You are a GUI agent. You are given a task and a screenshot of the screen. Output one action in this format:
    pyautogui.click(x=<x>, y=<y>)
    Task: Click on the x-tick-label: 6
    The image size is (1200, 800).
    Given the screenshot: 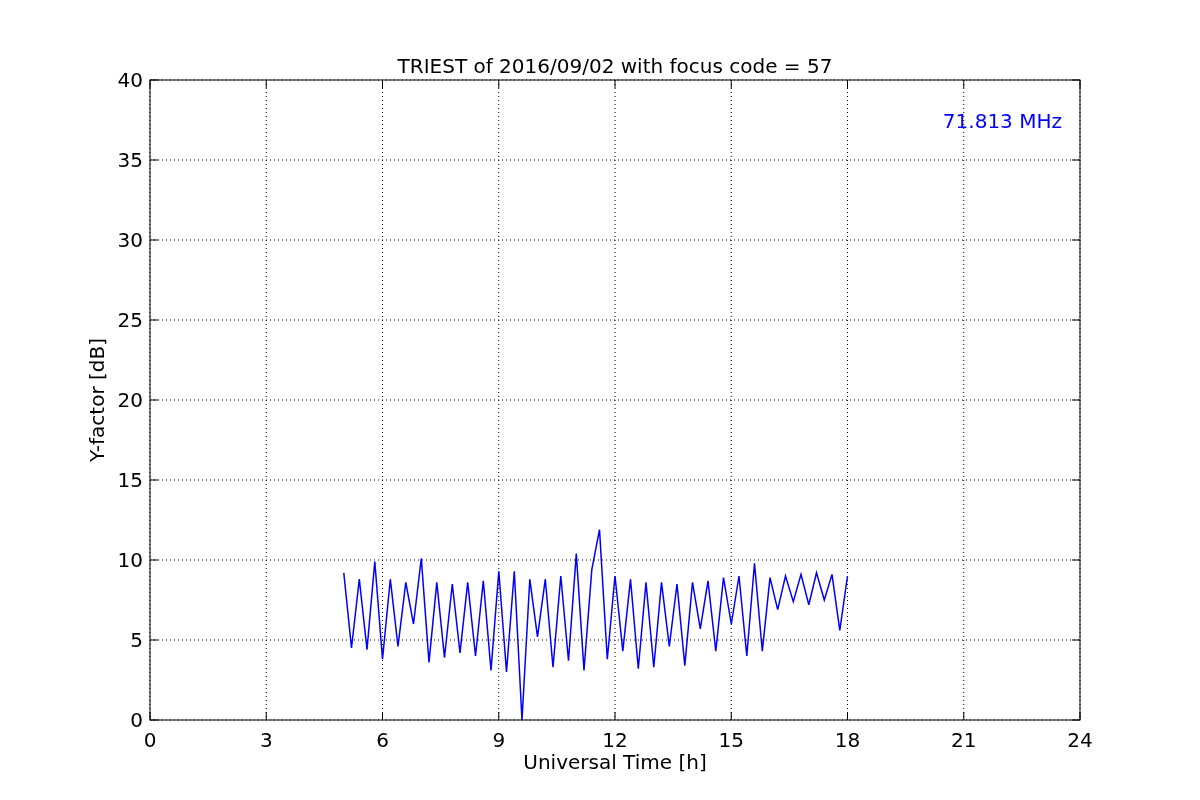 What is the action you would take?
    pyautogui.click(x=382, y=740)
    